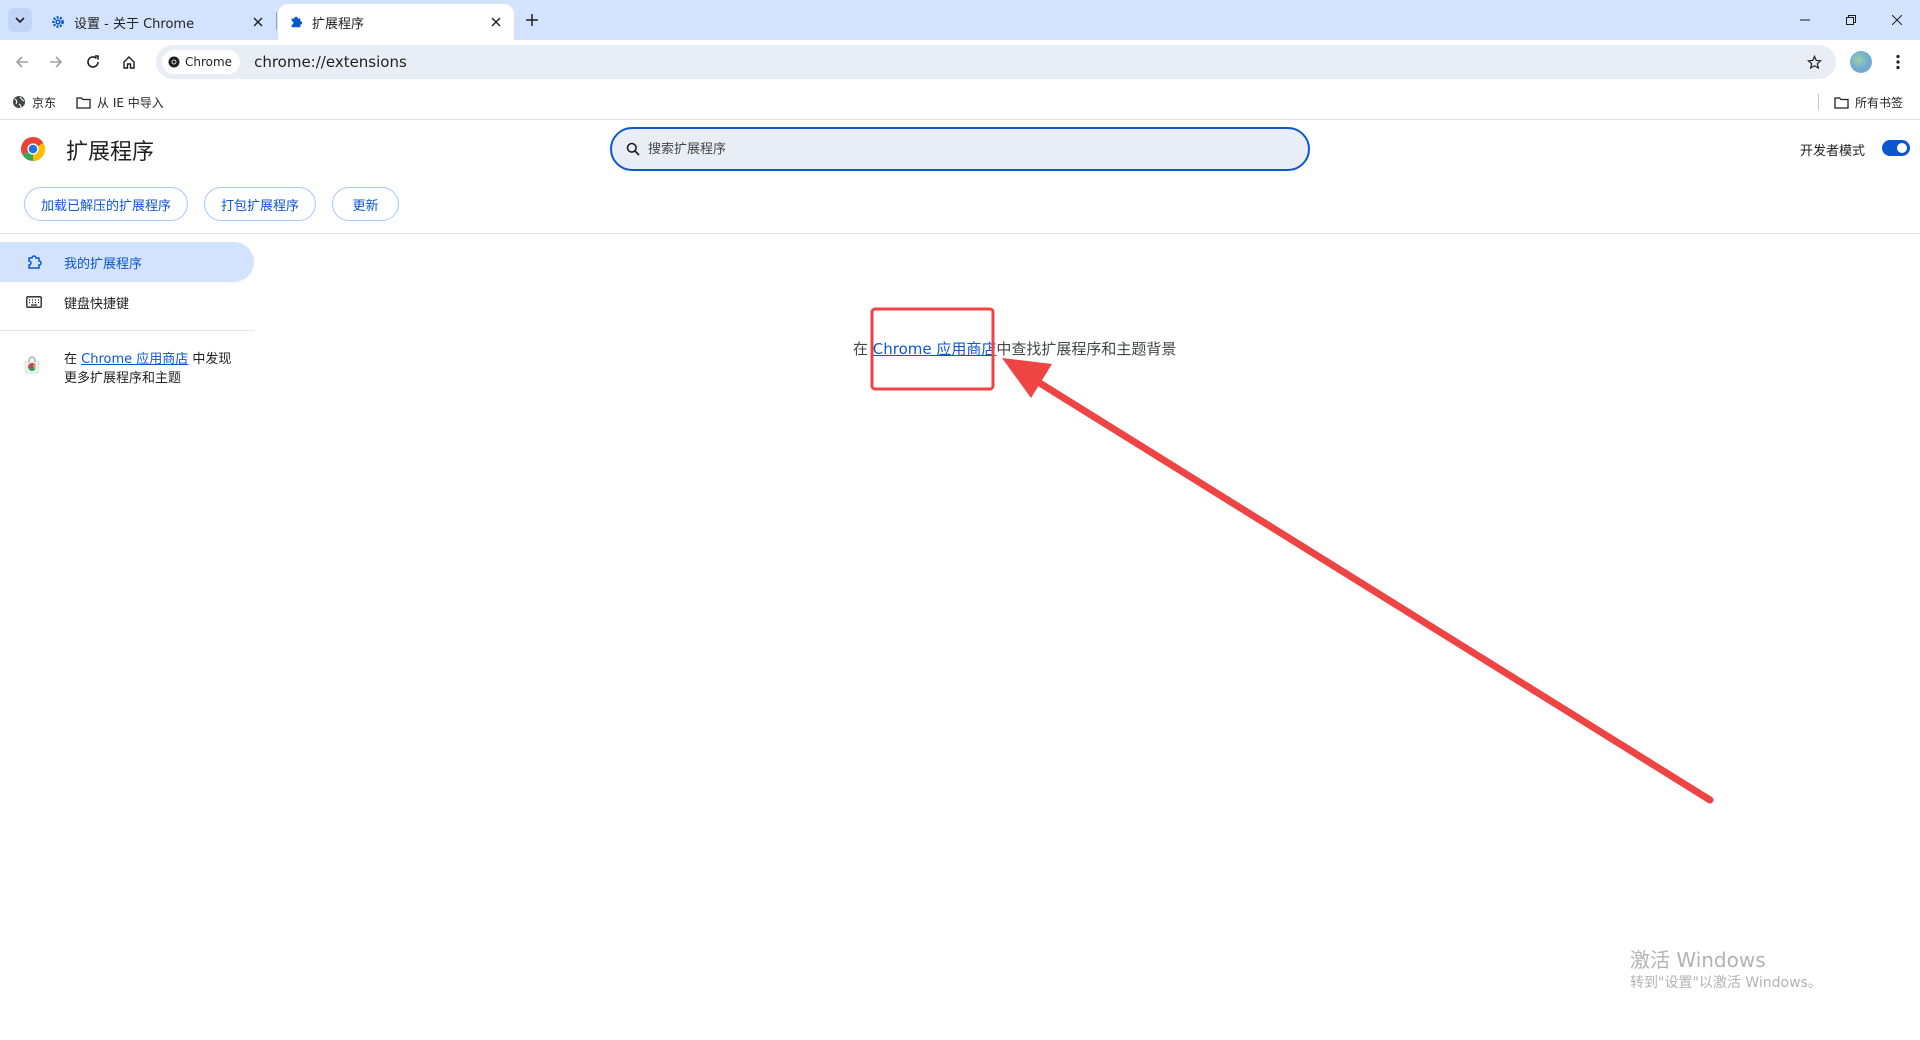 The width and height of the screenshot is (1920, 1040). I want to click on web-store-promo: 在 Chrome 应用商店 中发现 更多扩展程序和主题, so click(137, 369).